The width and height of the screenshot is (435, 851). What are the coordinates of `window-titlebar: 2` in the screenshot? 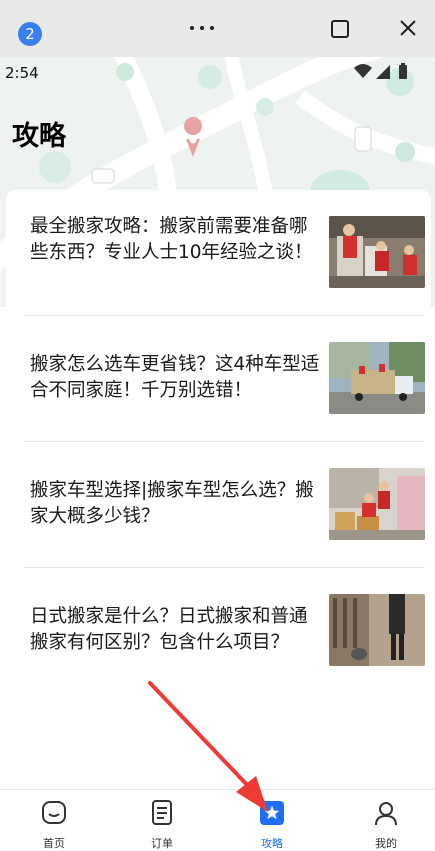 It's located at (217, 28).